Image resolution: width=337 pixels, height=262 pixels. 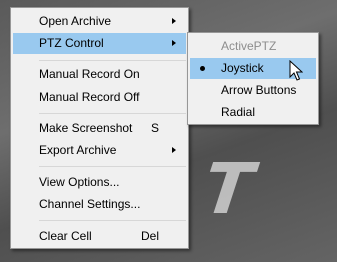 What do you see at coordinates (89, 74) in the screenshot?
I see `menu-item-label: Manual Record On` at bounding box center [89, 74].